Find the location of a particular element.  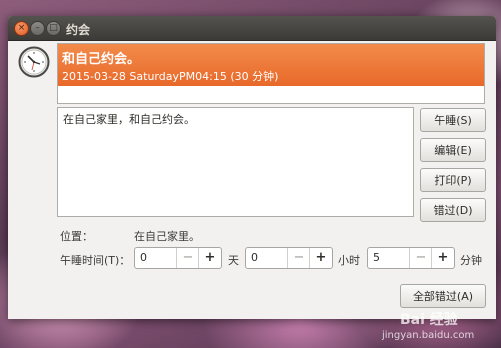

snooze-button: 午睡(S) is located at coordinates (453, 120).